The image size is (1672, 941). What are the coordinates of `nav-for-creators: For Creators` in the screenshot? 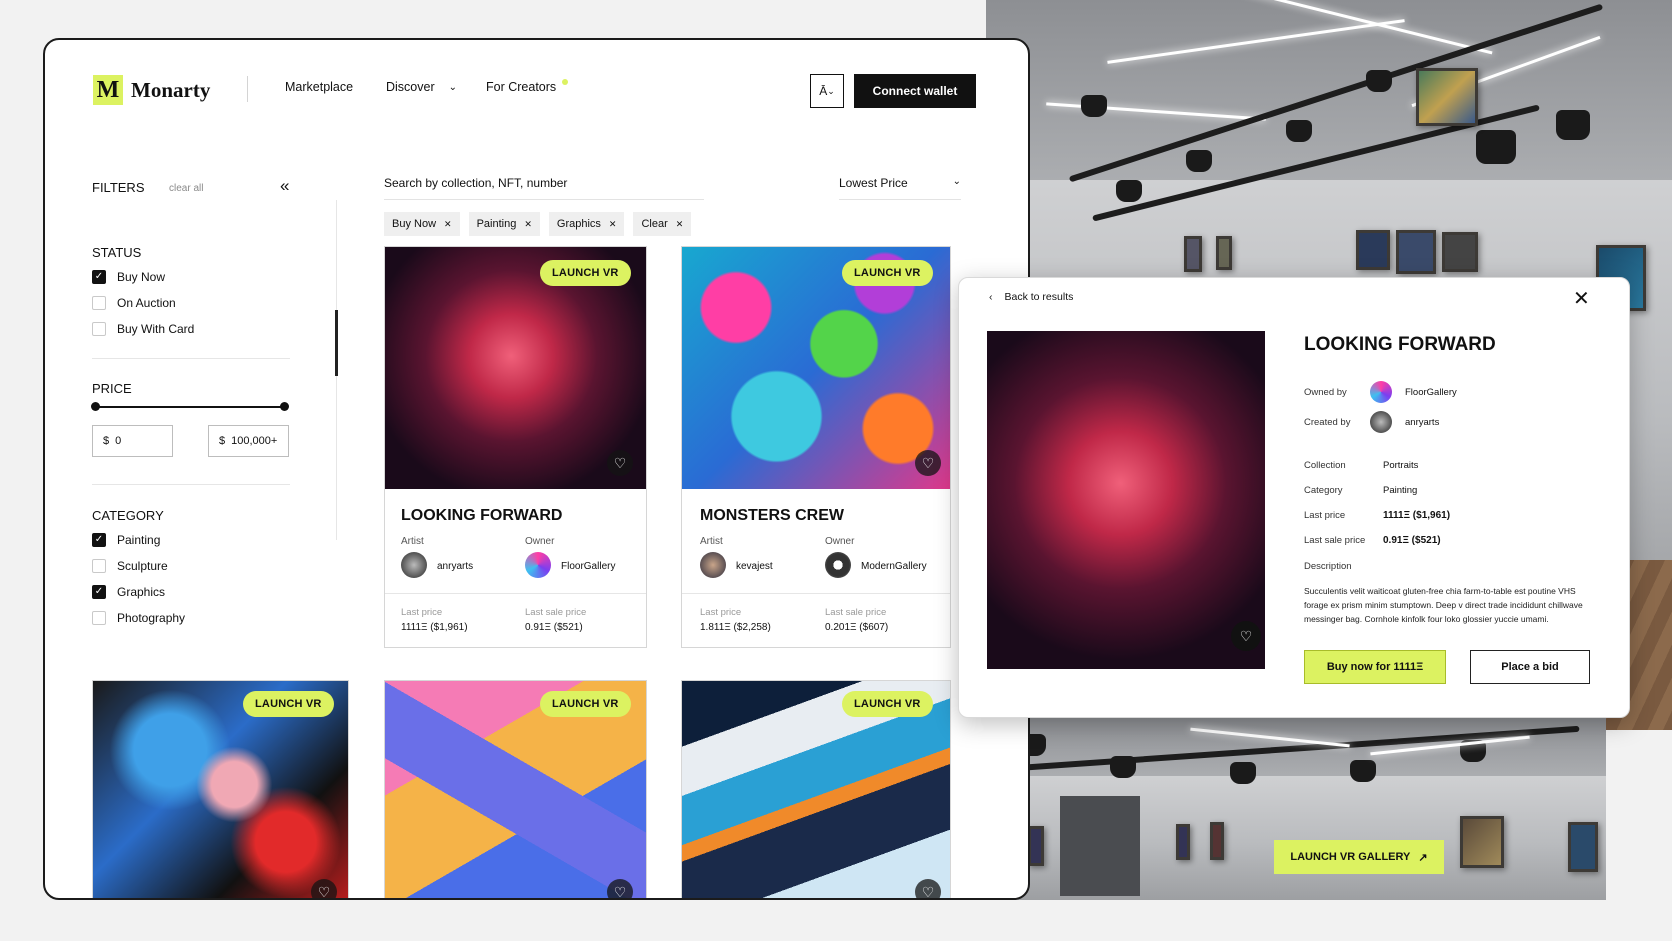 It's located at (527, 86).